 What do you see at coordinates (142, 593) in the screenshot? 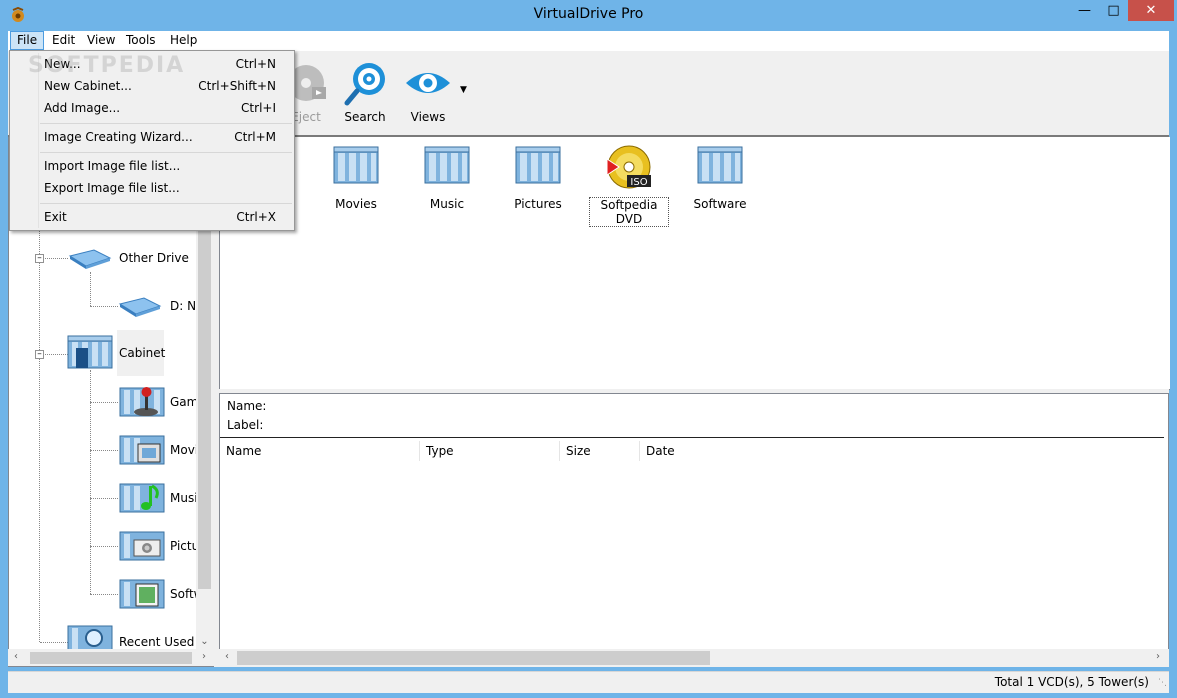
I see `software-icon` at bounding box center [142, 593].